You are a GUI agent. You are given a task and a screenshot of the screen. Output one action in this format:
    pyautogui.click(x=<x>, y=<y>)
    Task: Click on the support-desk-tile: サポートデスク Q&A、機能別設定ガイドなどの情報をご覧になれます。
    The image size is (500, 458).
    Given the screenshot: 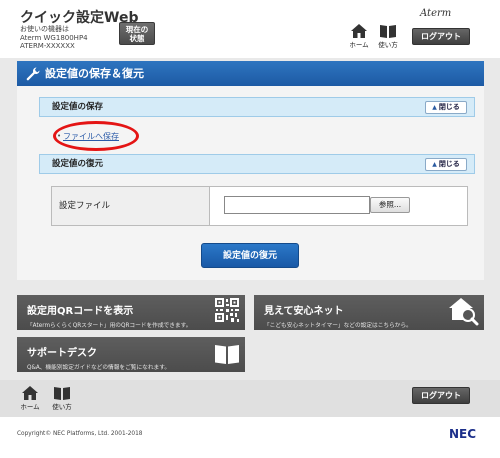 What is the action you would take?
    pyautogui.click(x=131, y=354)
    